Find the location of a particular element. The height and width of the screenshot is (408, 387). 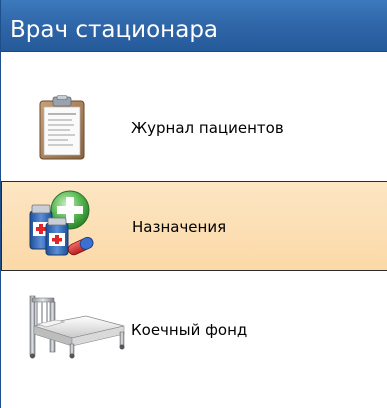

panel-header: Врач стационара is located at coordinates (194, 26).